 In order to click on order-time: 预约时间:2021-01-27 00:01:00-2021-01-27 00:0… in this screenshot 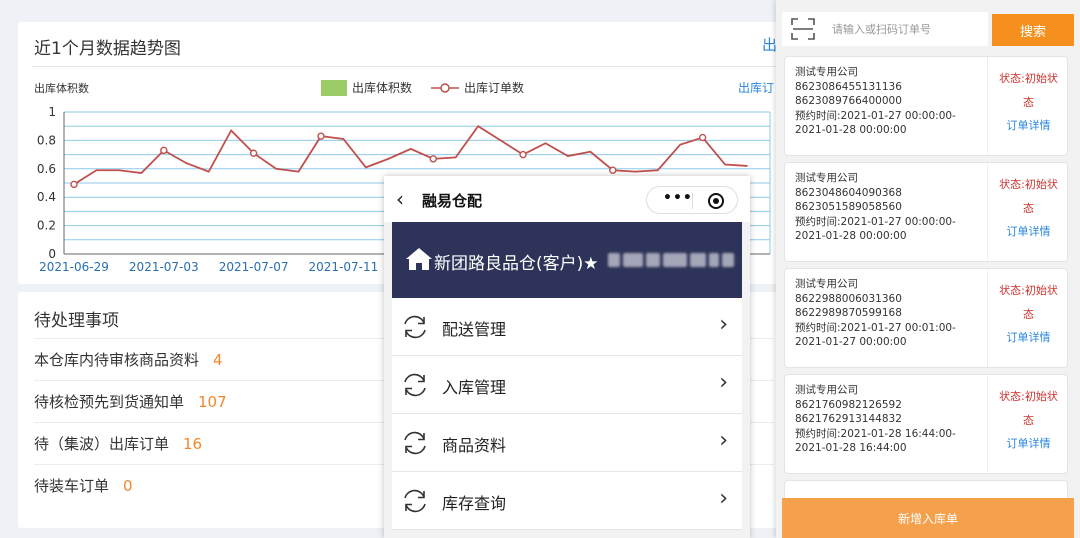, I will do `click(875, 335)`.